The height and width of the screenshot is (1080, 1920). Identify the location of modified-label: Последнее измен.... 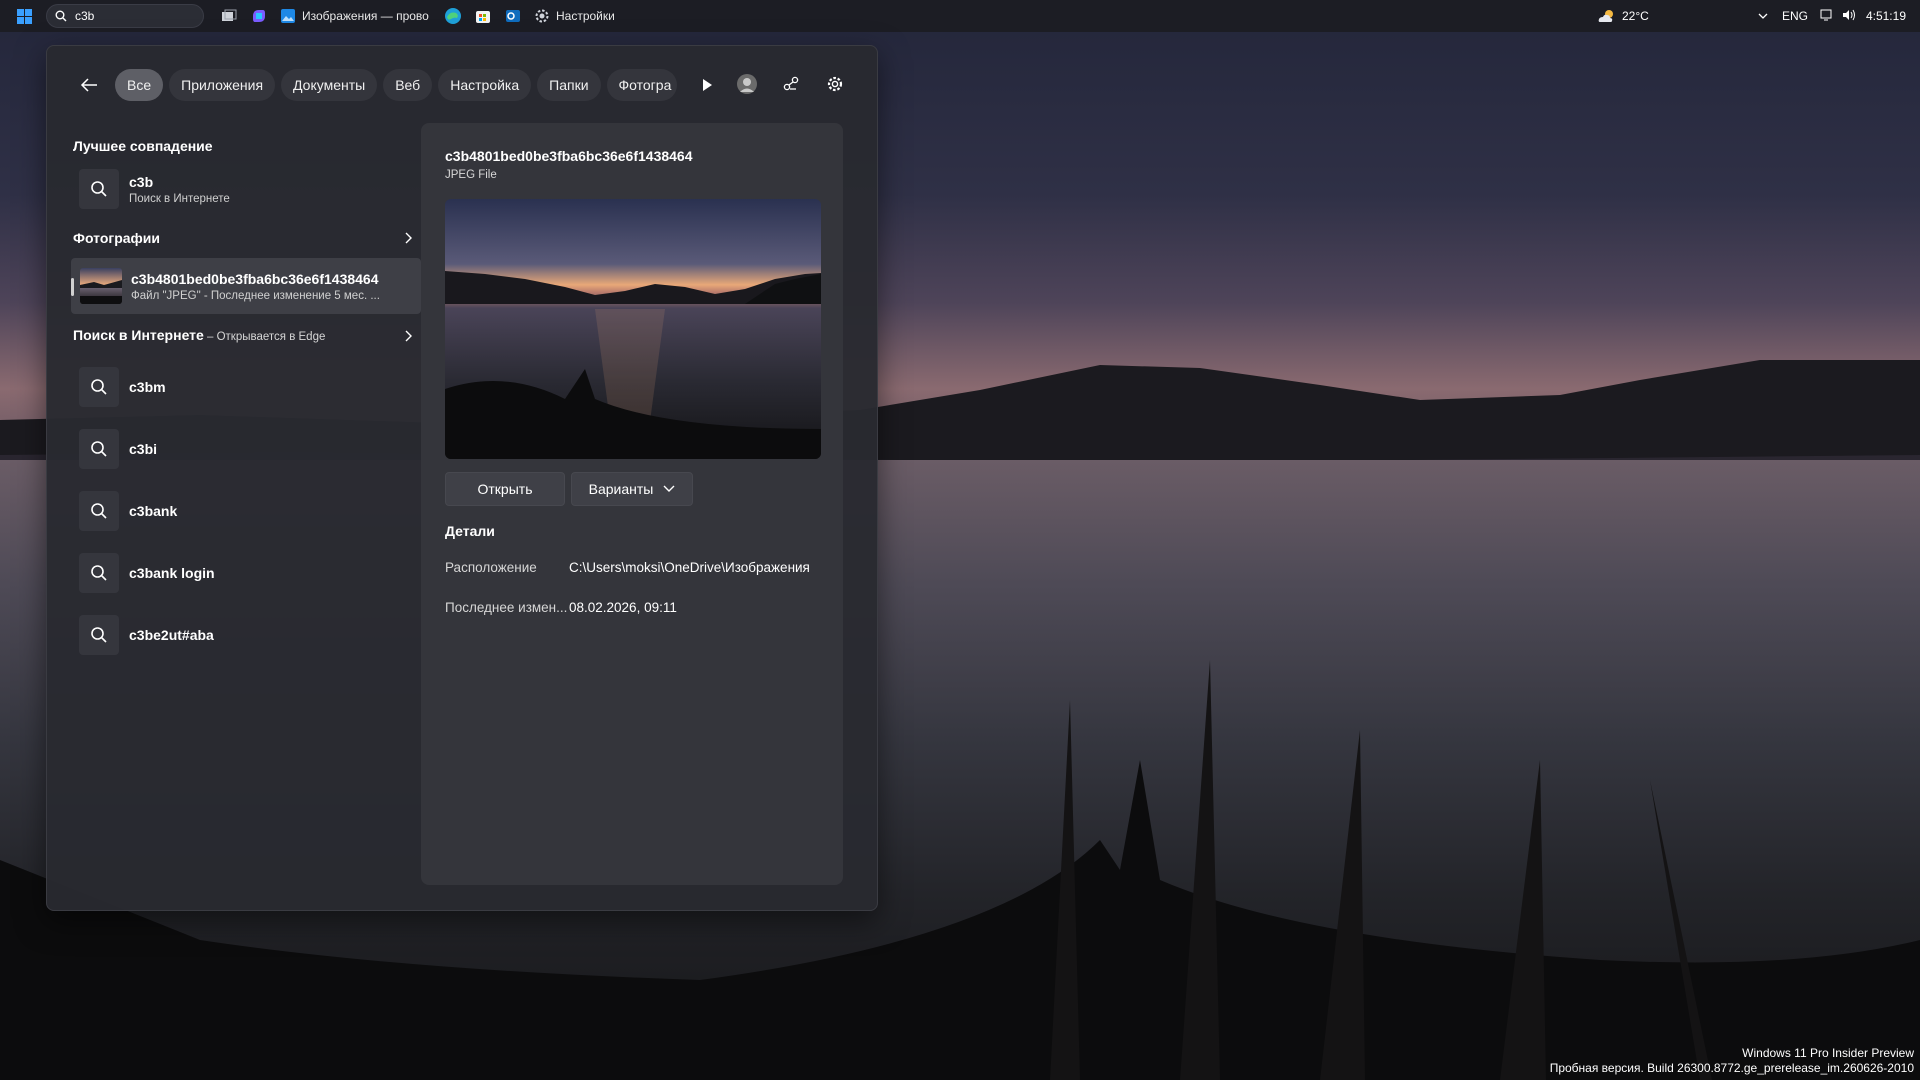
(506, 607).